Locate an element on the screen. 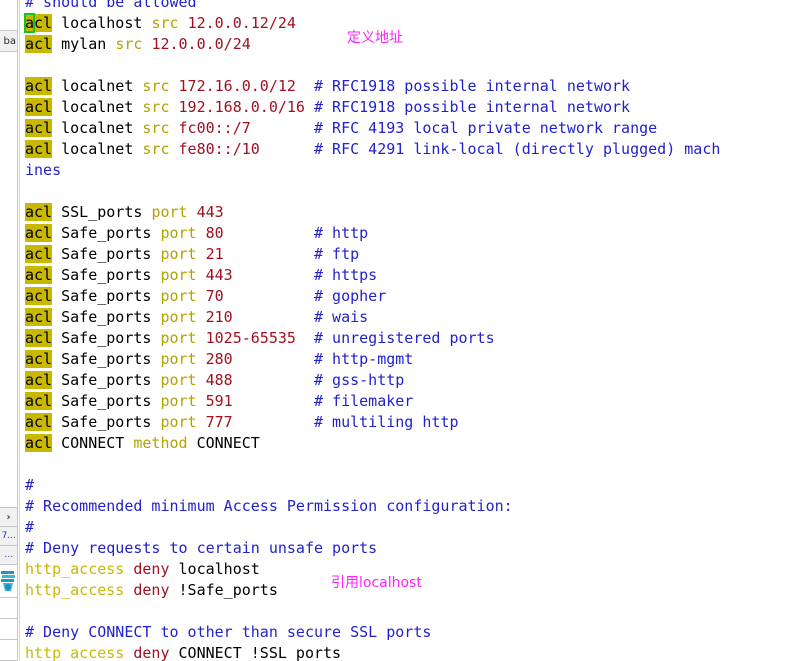 This screenshot has height=661, width=795. code-token: # http is located at coordinates (341, 233).